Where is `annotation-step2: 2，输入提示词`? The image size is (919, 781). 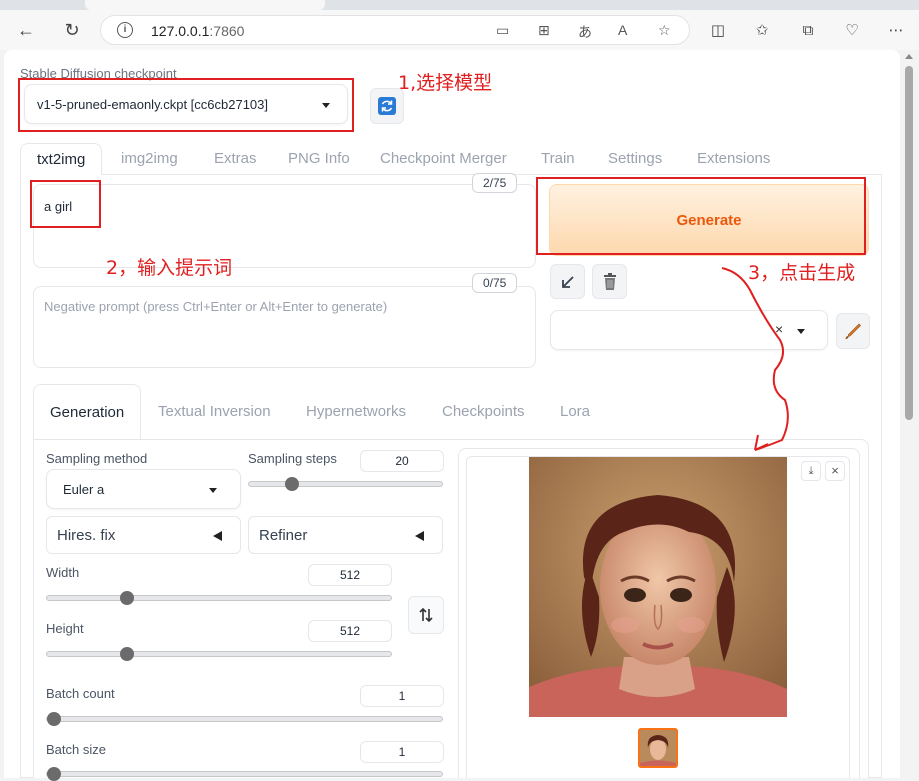 annotation-step2: 2，输入提示词 is located at coordinates (169, 268).